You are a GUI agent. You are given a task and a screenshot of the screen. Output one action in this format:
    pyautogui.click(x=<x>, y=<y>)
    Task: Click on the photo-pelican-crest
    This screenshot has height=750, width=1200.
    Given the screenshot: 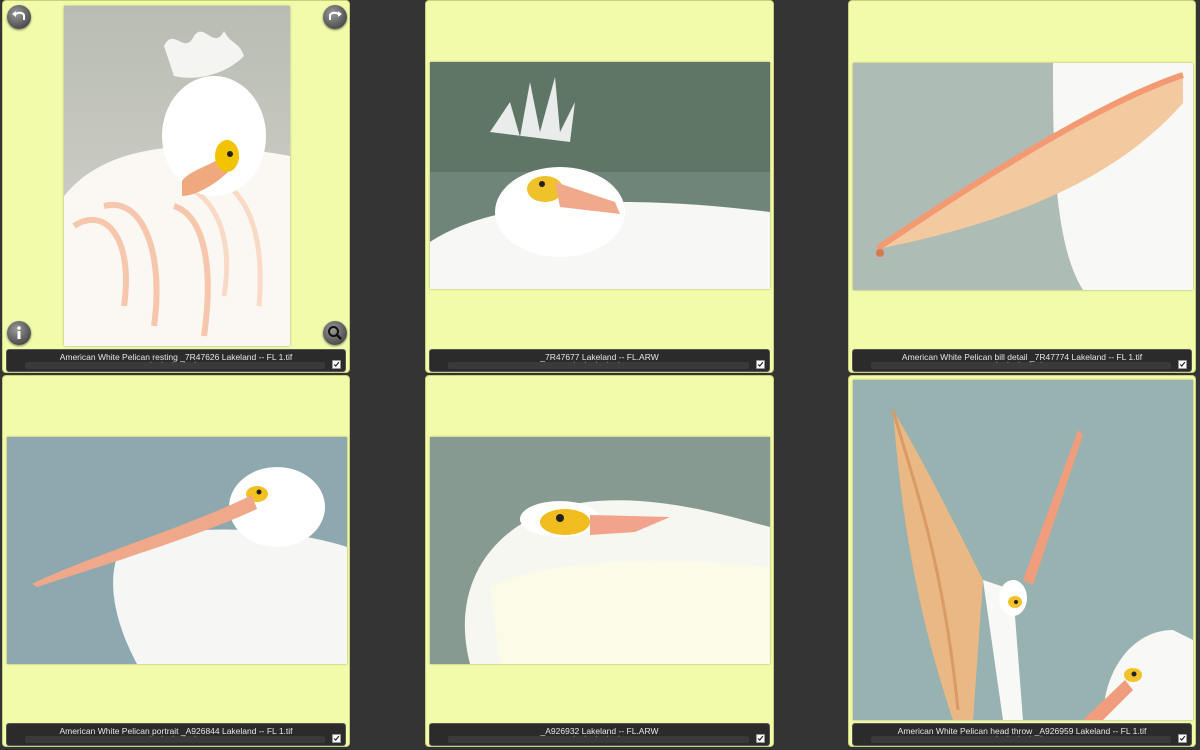 What is the action you would take?
    pyautogui.click(x=600, y=175)
    